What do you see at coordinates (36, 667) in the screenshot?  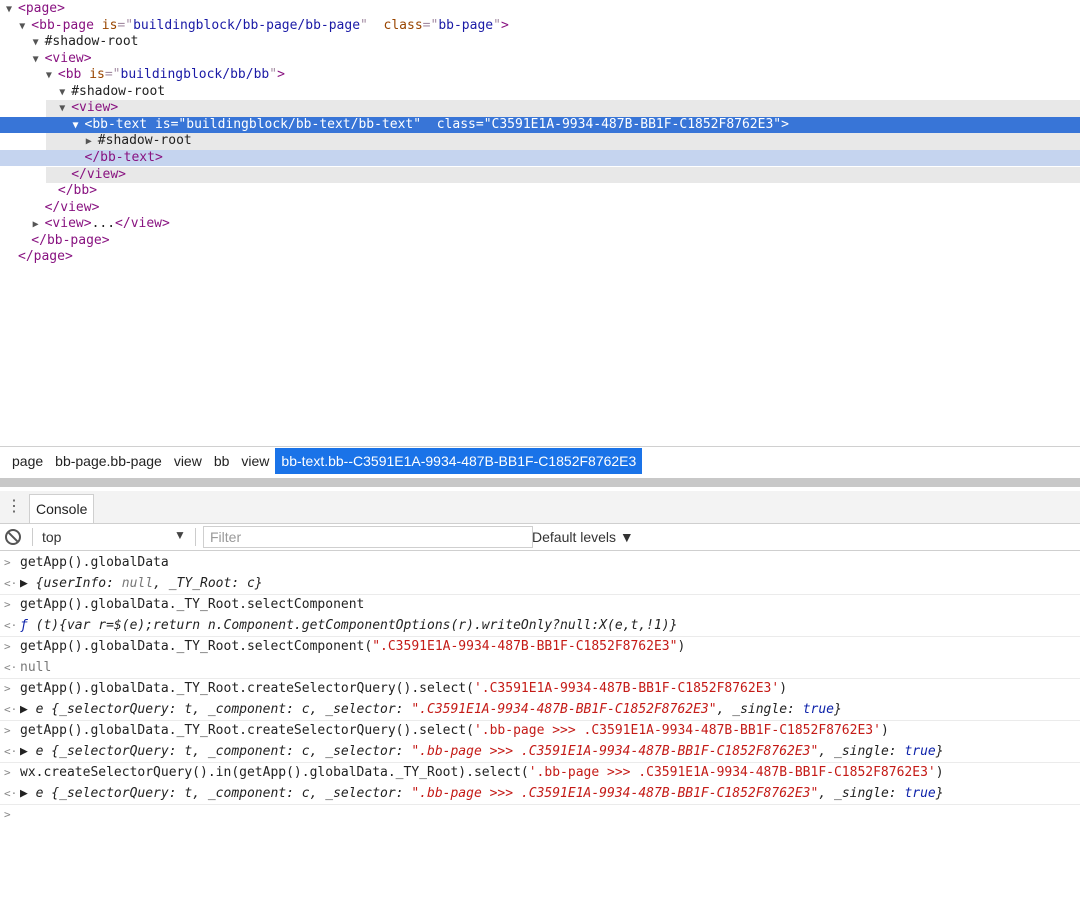 I see `console-token: null` at bounding box center [36, 667].